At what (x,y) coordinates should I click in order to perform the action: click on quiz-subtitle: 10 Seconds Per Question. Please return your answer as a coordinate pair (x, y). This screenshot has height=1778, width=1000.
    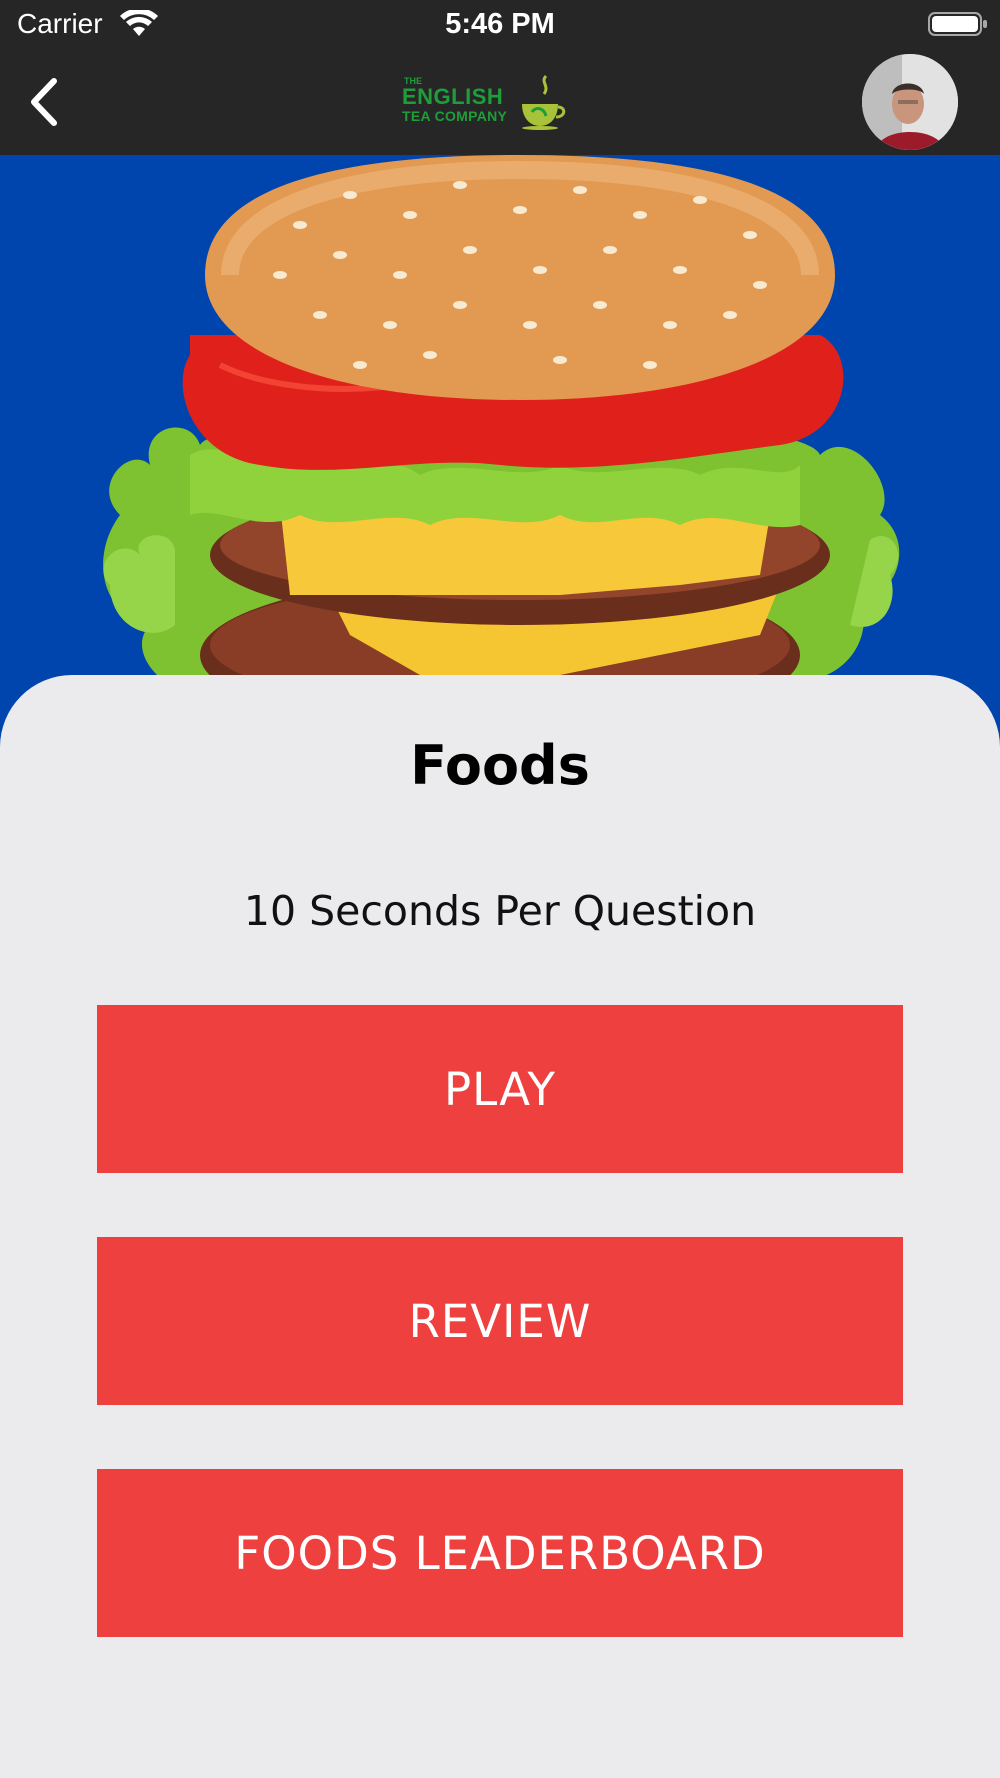
    Looking at the image, I should click on (500, 911).